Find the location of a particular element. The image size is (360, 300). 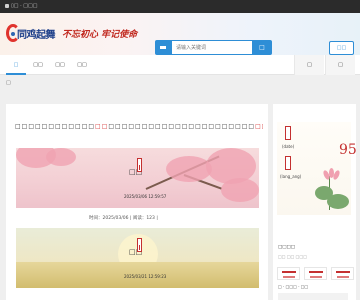

search-bar: □ is located at coordinates (213, 47).